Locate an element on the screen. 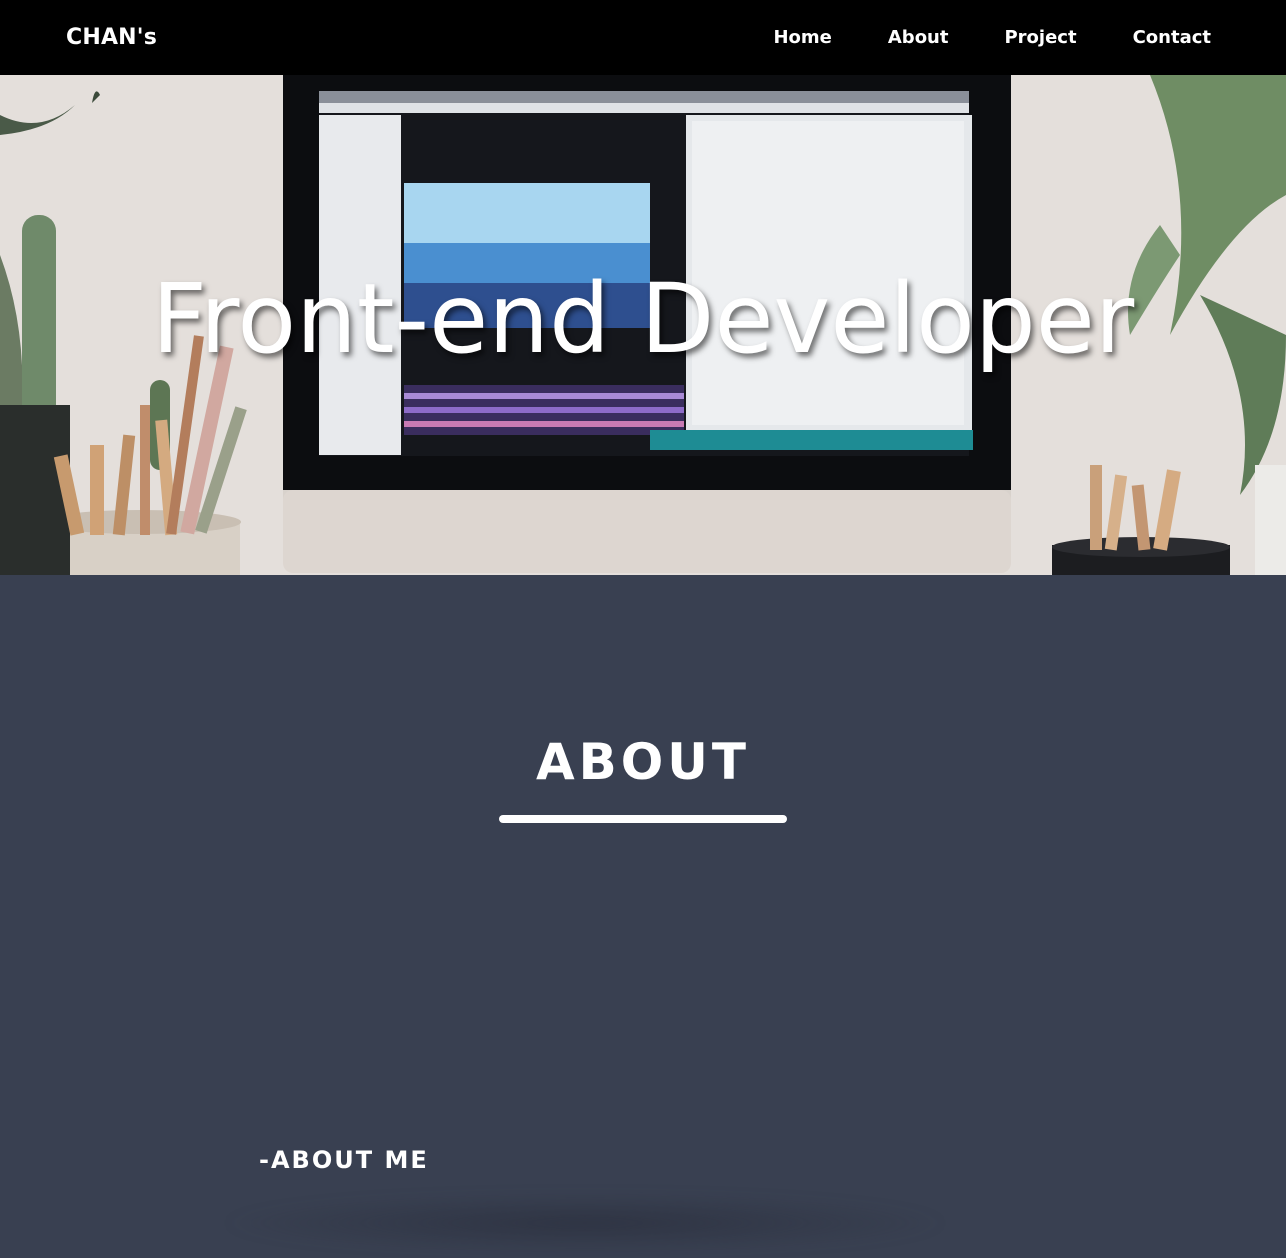 This screenshot has height=1258, width=1286. nav-link-about: About is located at coordinates (918, 37).